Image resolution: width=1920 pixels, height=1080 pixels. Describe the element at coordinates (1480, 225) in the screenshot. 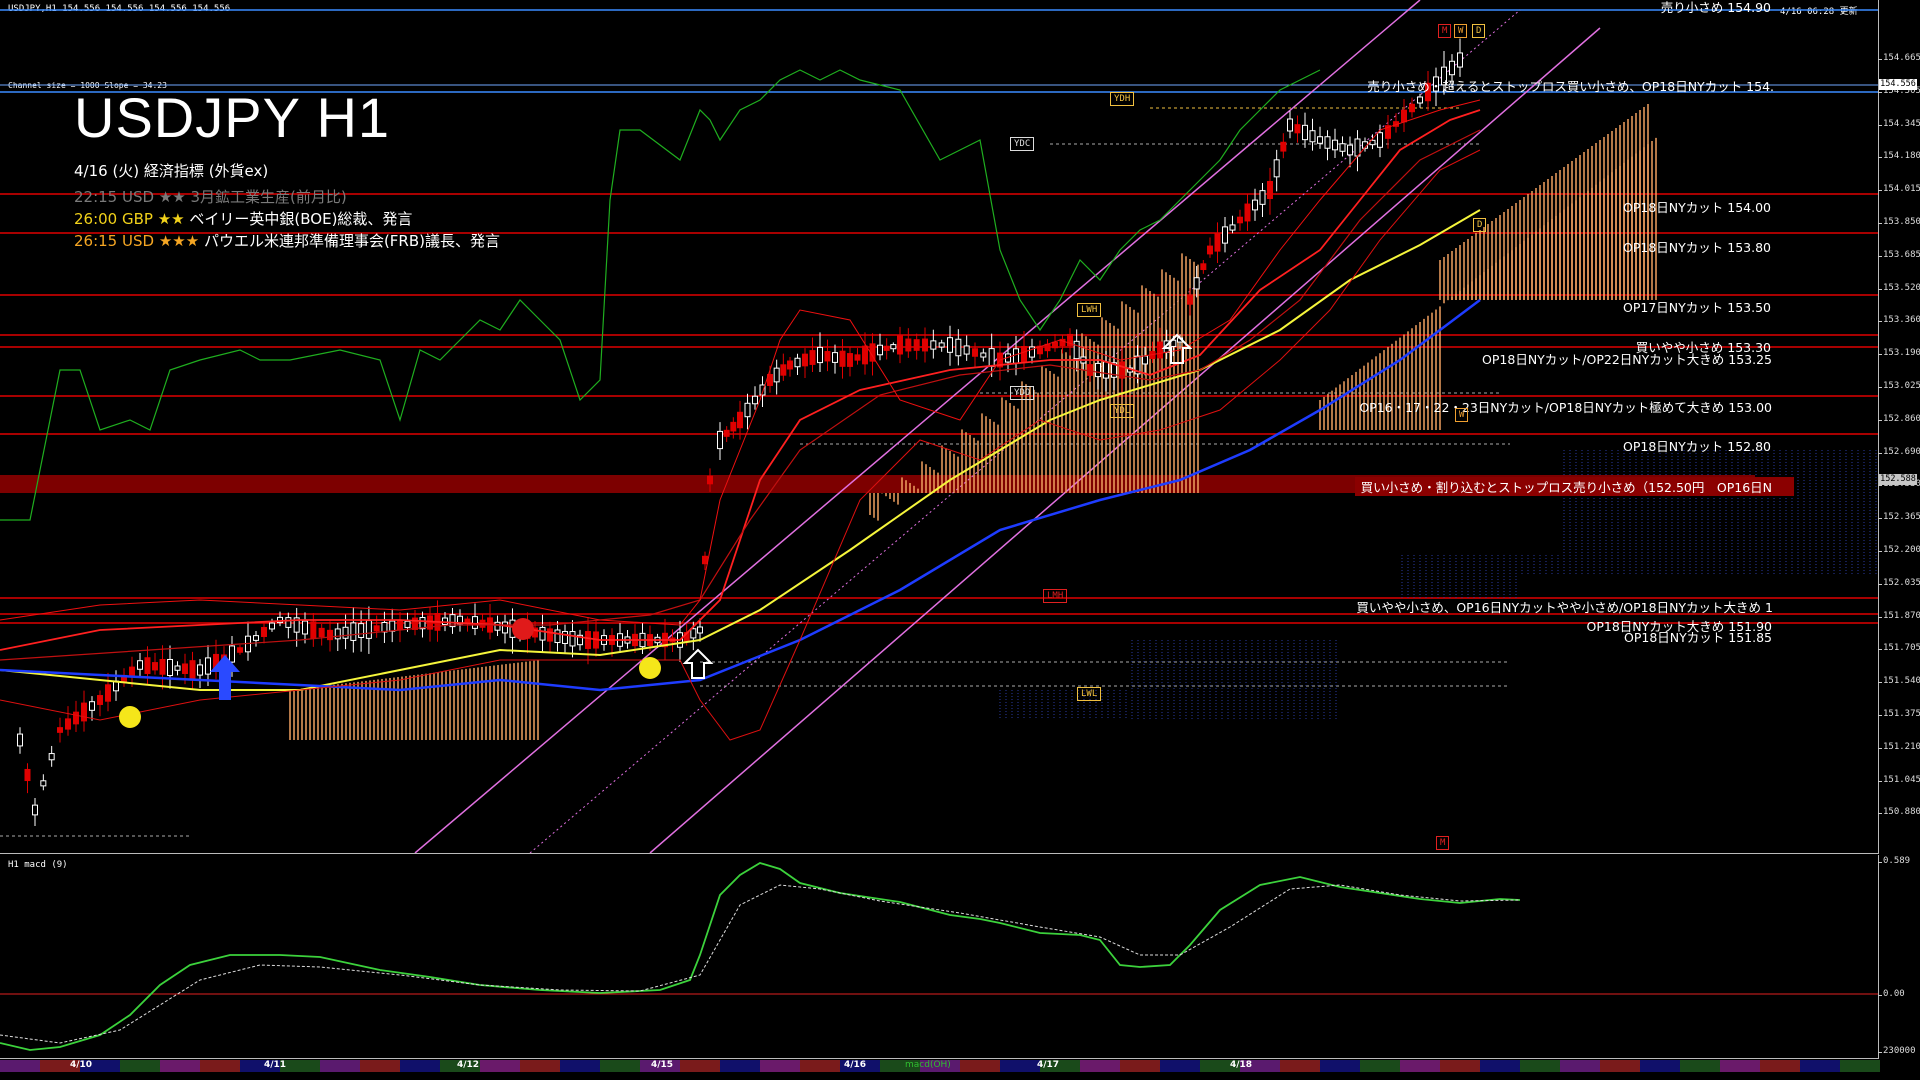

I see `d-tag-right: D` at that location.